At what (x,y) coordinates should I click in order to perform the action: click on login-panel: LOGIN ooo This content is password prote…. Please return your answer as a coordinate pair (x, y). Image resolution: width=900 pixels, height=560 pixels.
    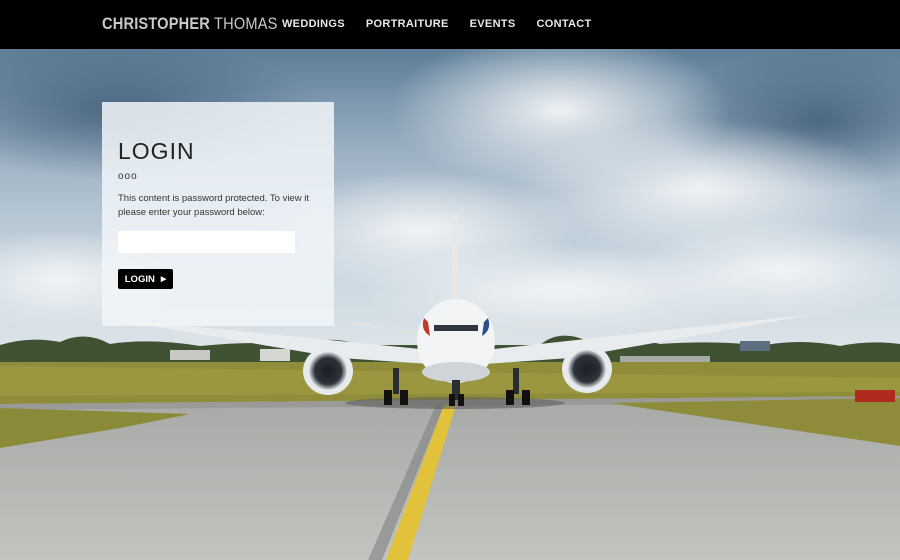
    Looking at the image, I should click on (218, 214).